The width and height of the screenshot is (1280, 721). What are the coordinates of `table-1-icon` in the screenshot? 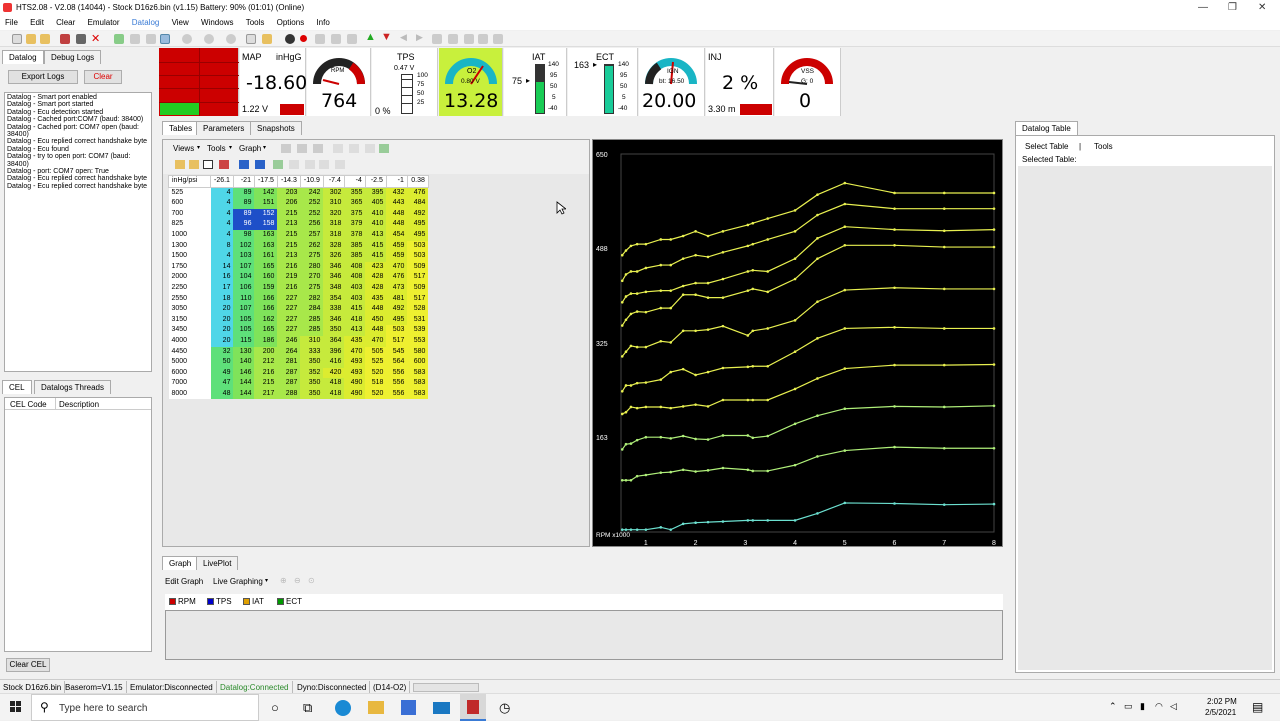 It's located at (244, 164).